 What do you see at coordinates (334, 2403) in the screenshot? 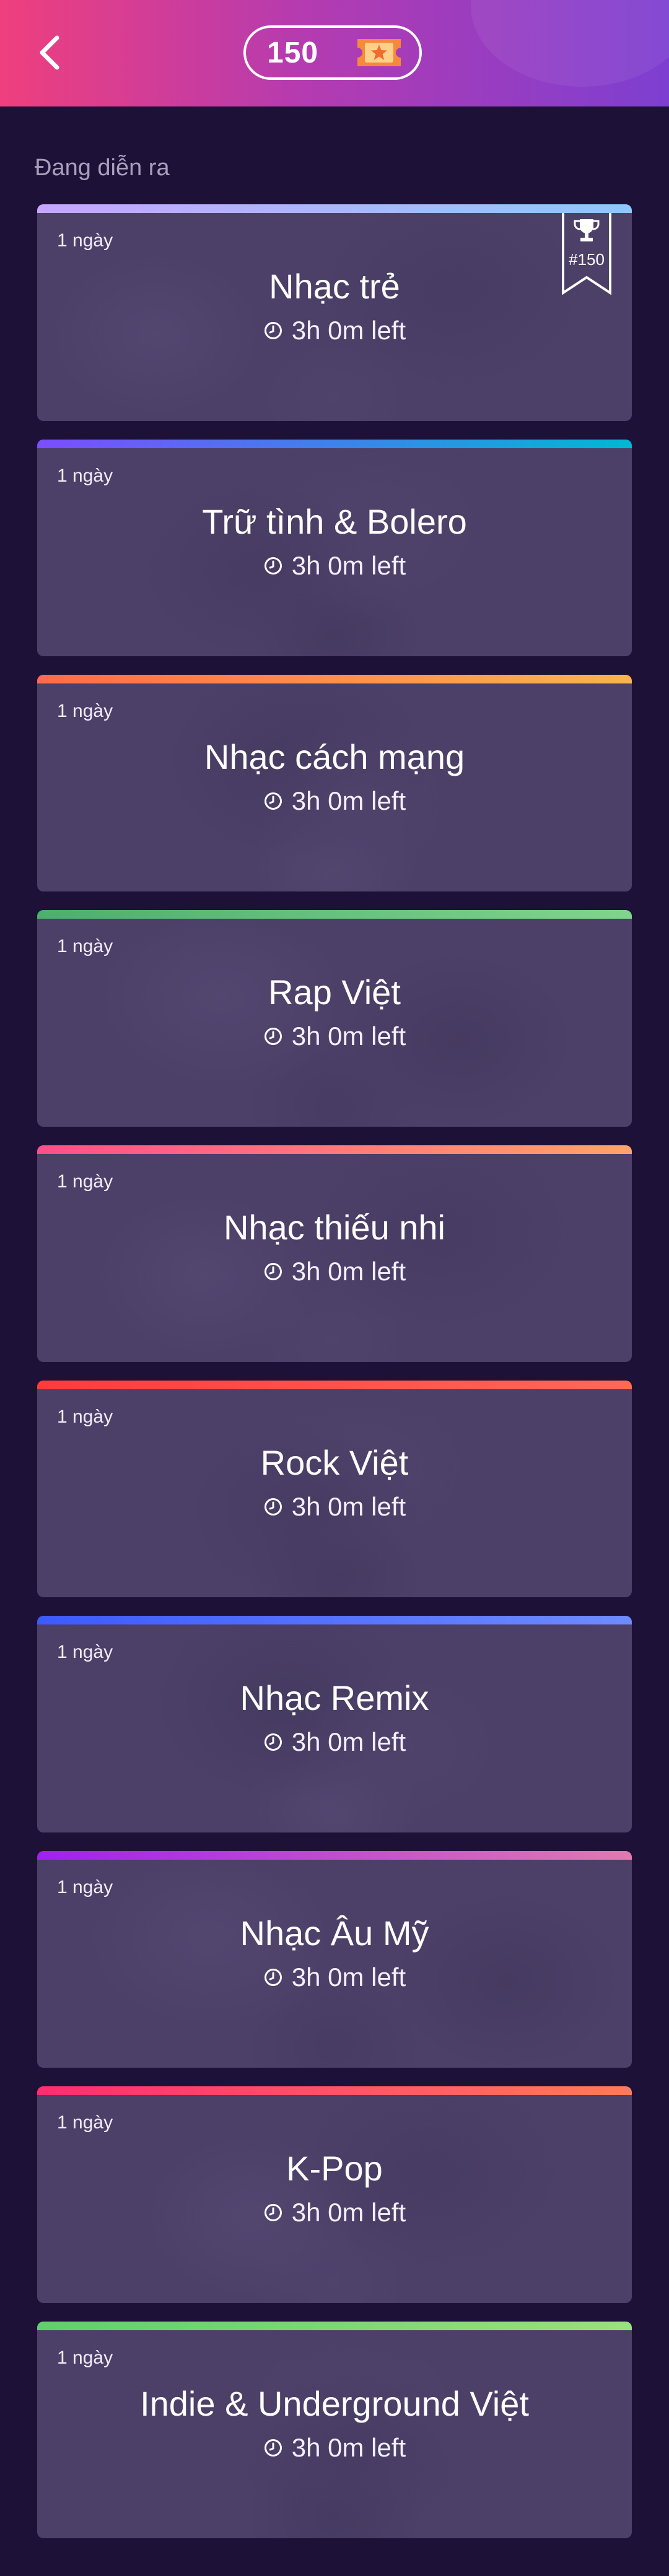
I see `card-title: Indie & Underground Việt` at bounding box center [334, 2403].